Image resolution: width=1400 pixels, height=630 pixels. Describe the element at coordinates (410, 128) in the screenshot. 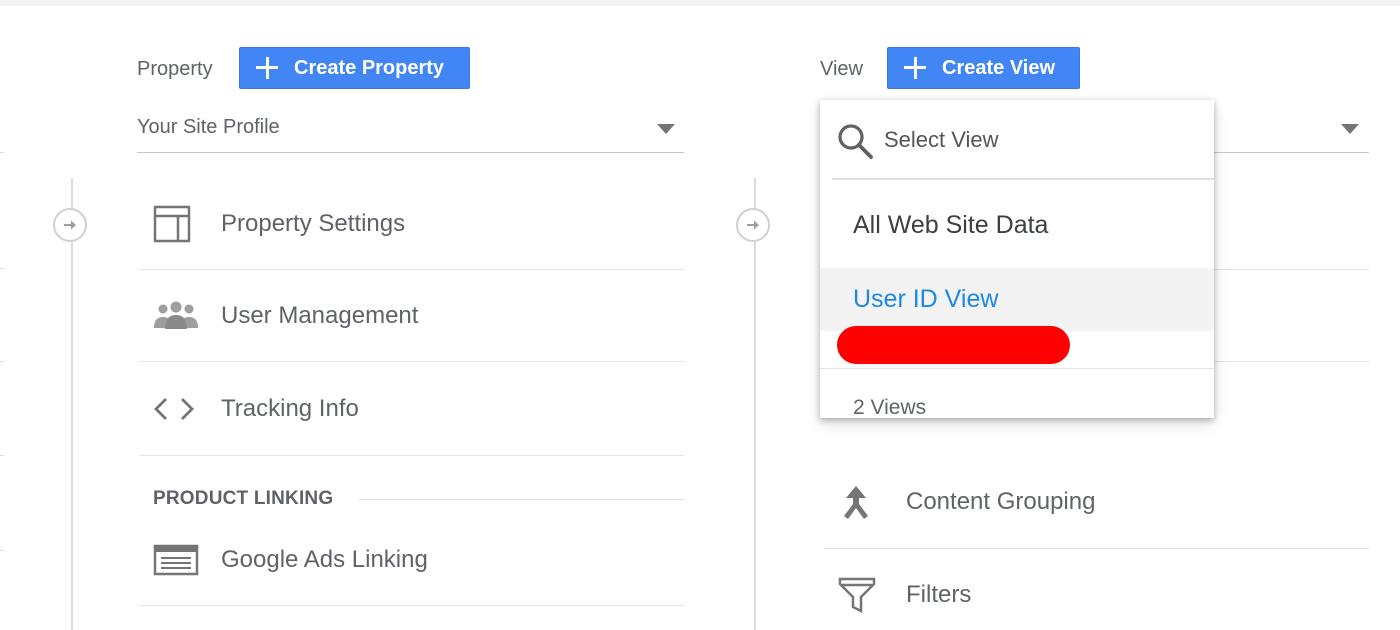

I see `property-select: Your Site Profile` at that location.